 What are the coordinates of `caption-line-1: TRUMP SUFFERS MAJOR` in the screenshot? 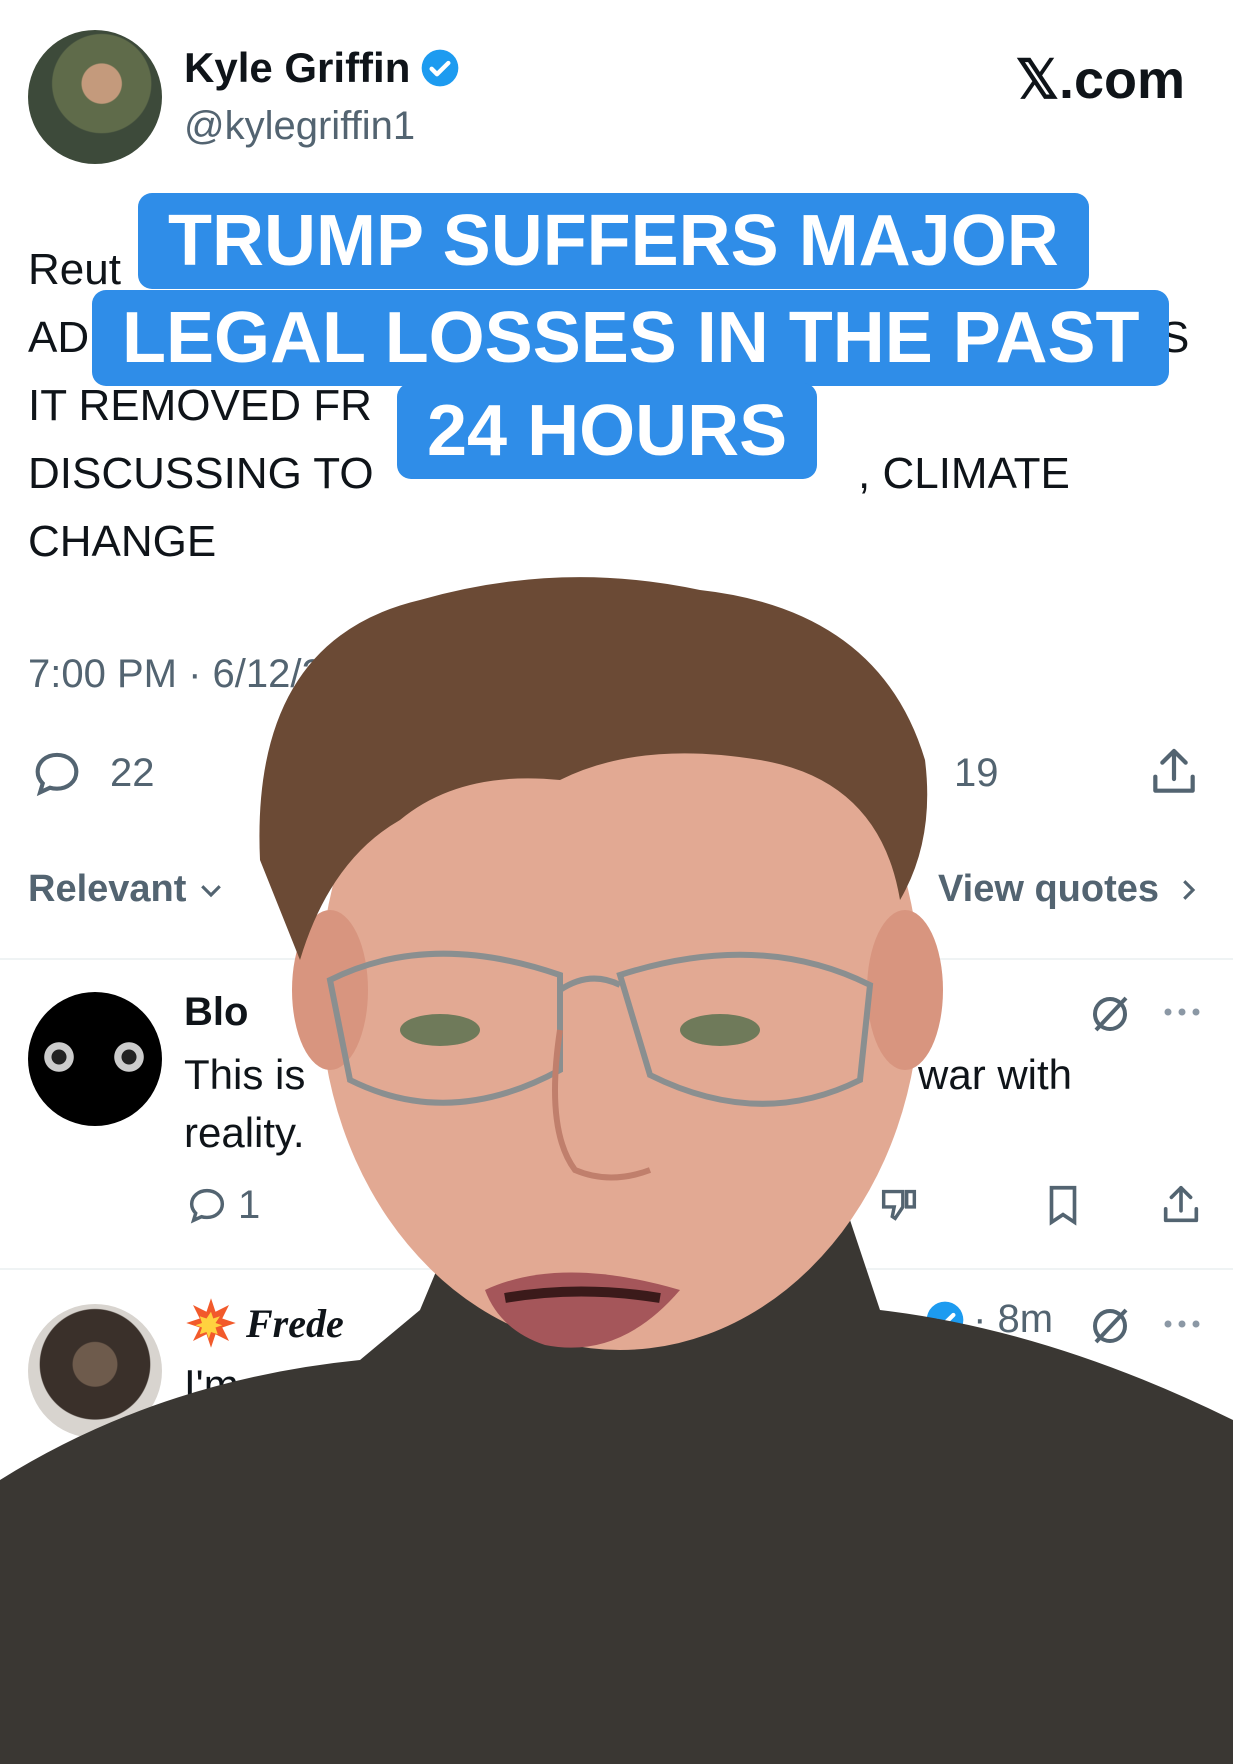 It's located at (613, 241).